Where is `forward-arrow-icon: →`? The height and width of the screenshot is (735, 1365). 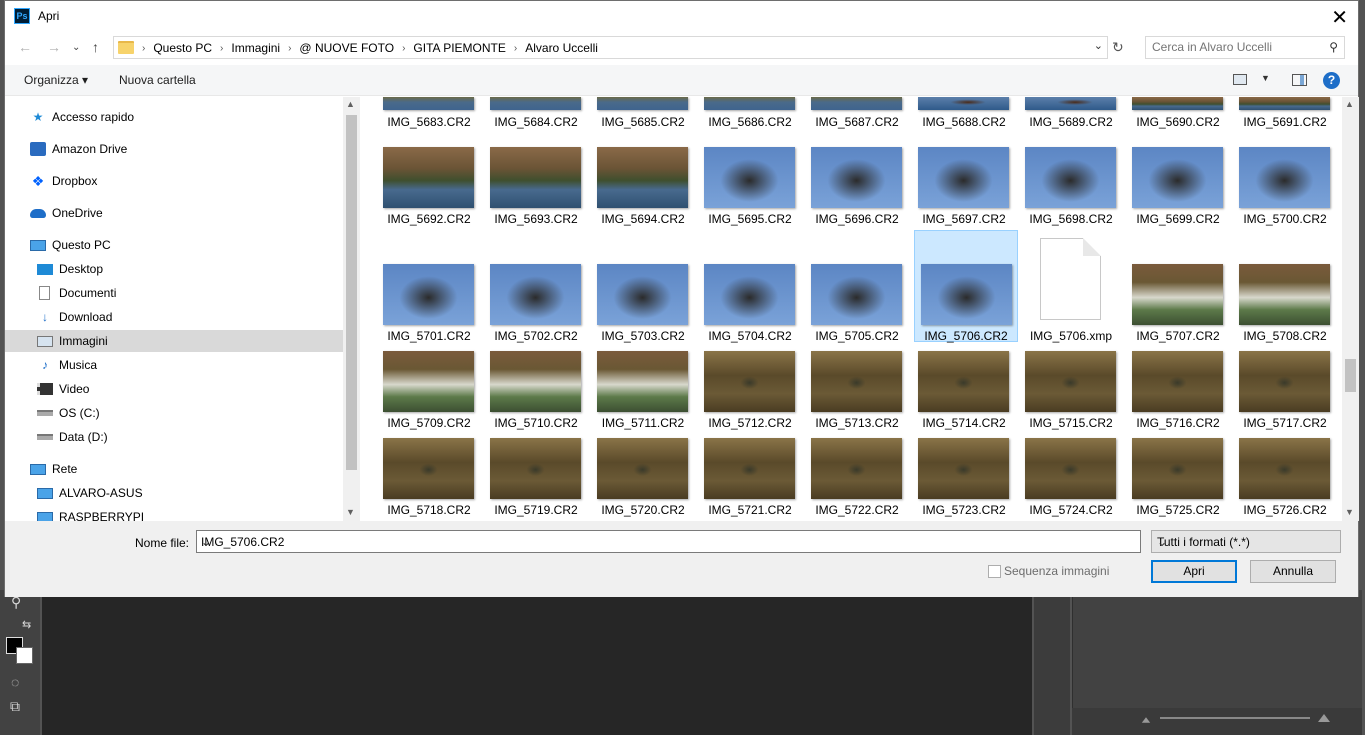 forward-arrow-icon: → is located at coordinates (54, 47).